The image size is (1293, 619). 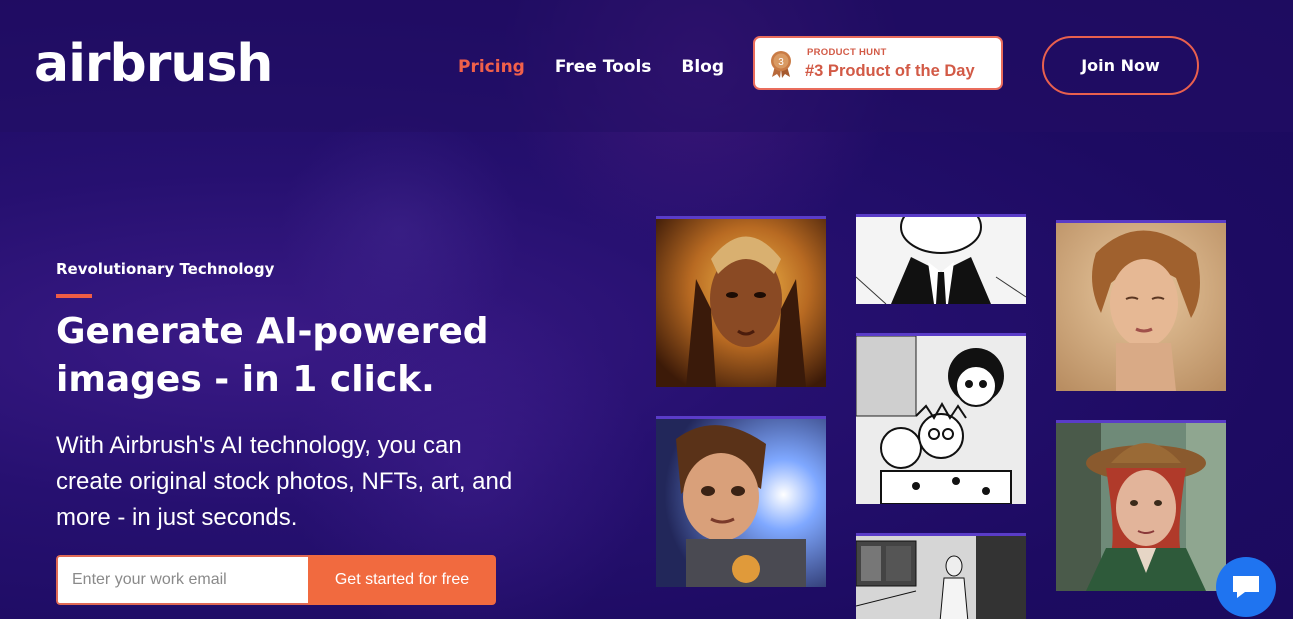 I want to click on nav-blog: Blog, so click(x=702, y=67).